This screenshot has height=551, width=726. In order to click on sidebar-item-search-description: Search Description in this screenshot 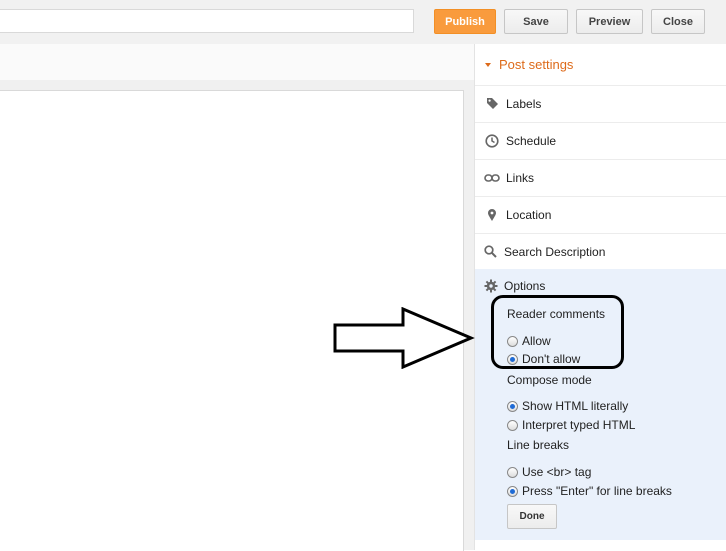, I will do `click(600, 252)`.